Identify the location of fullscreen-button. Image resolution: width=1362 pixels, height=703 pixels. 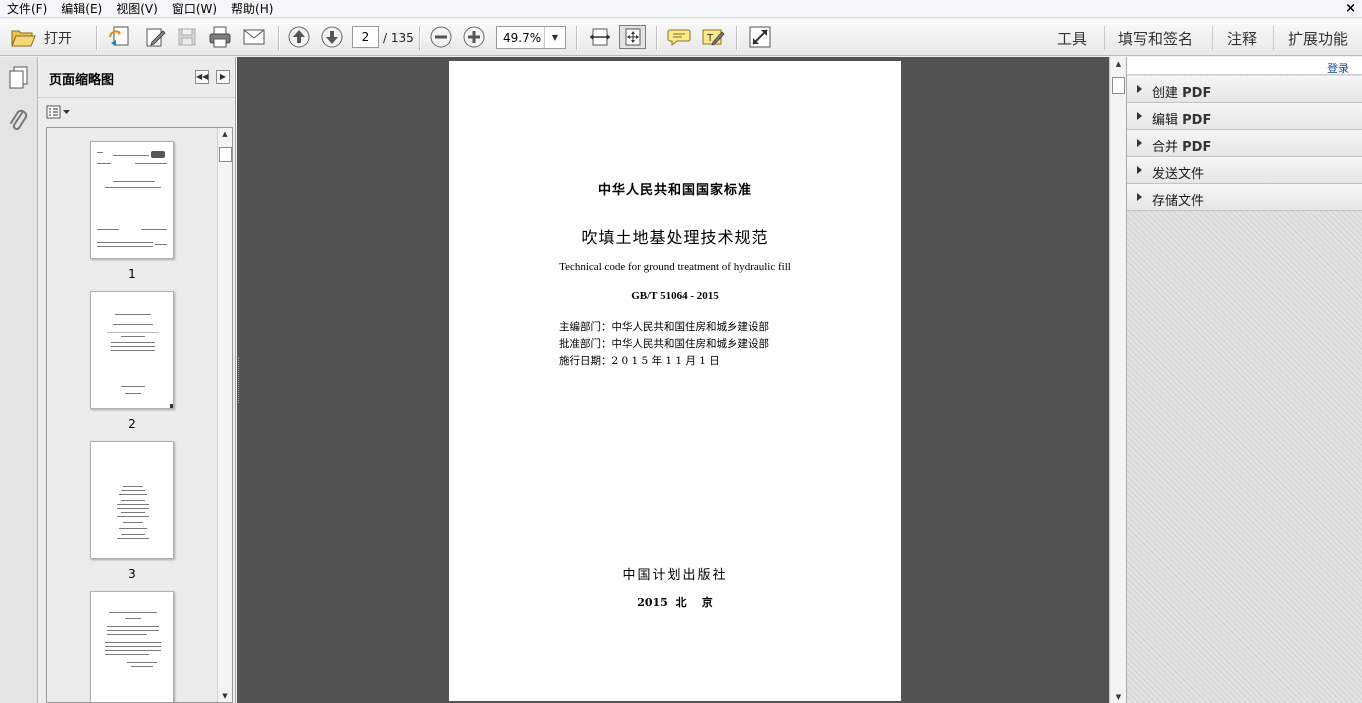
(760, 37).